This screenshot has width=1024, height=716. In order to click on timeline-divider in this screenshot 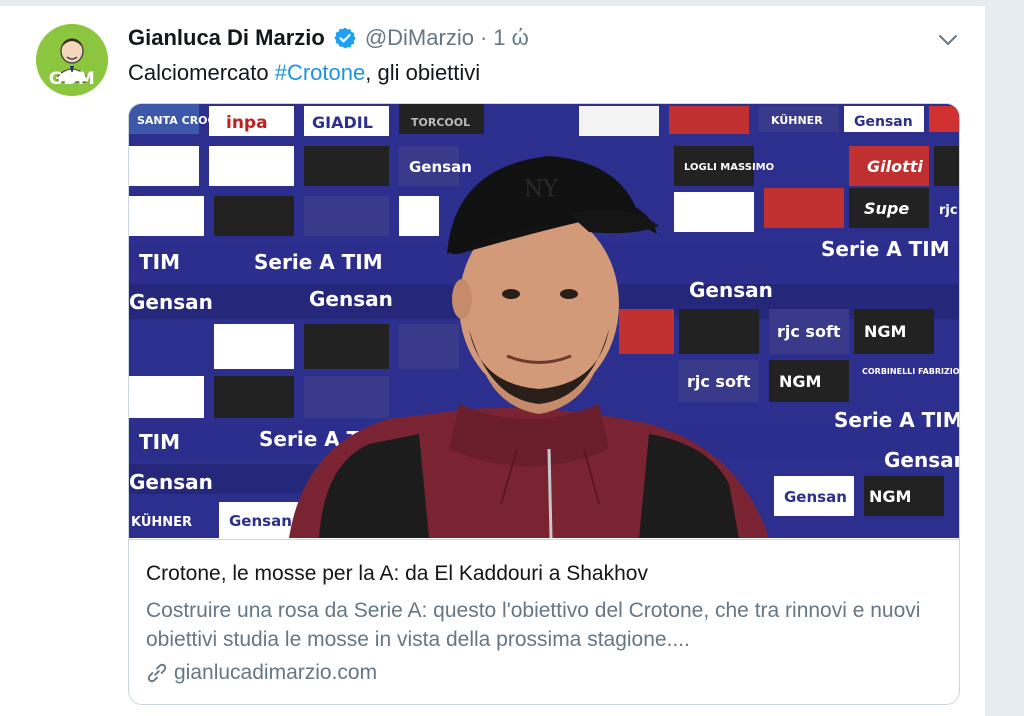, I will do `click(492, 3)`.